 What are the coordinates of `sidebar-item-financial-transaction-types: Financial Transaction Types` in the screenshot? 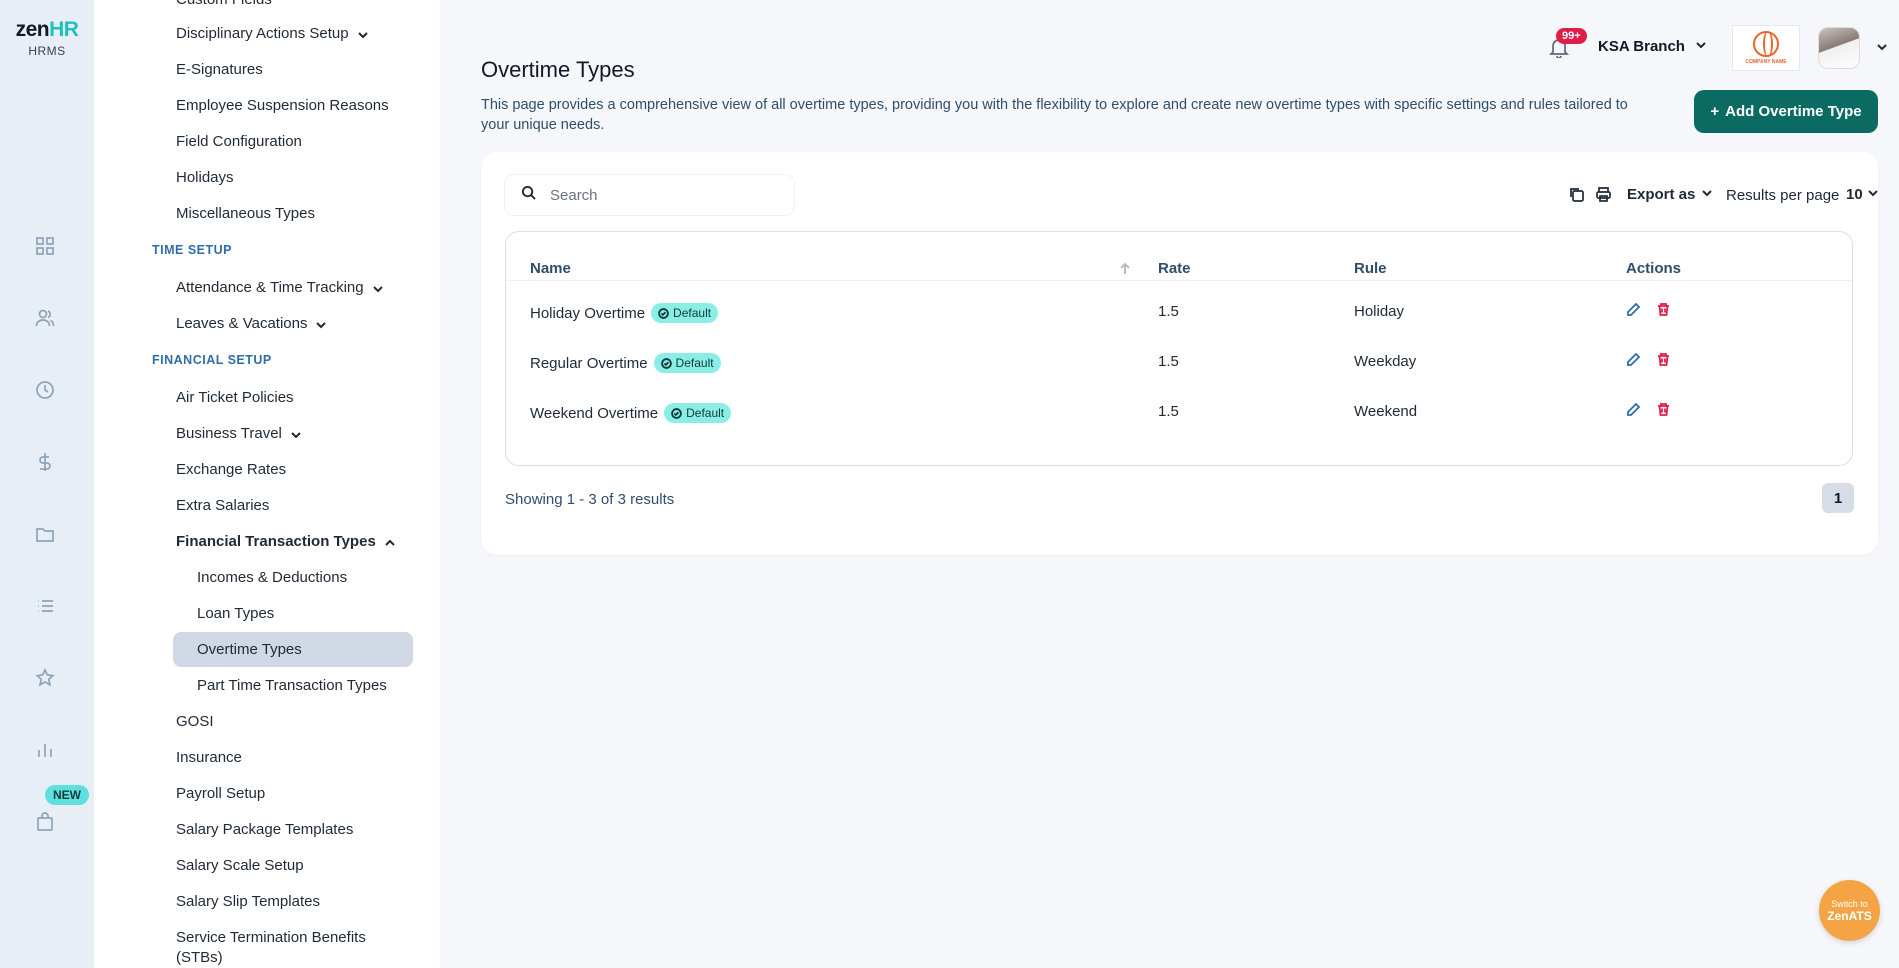 It's located at (286, 541).